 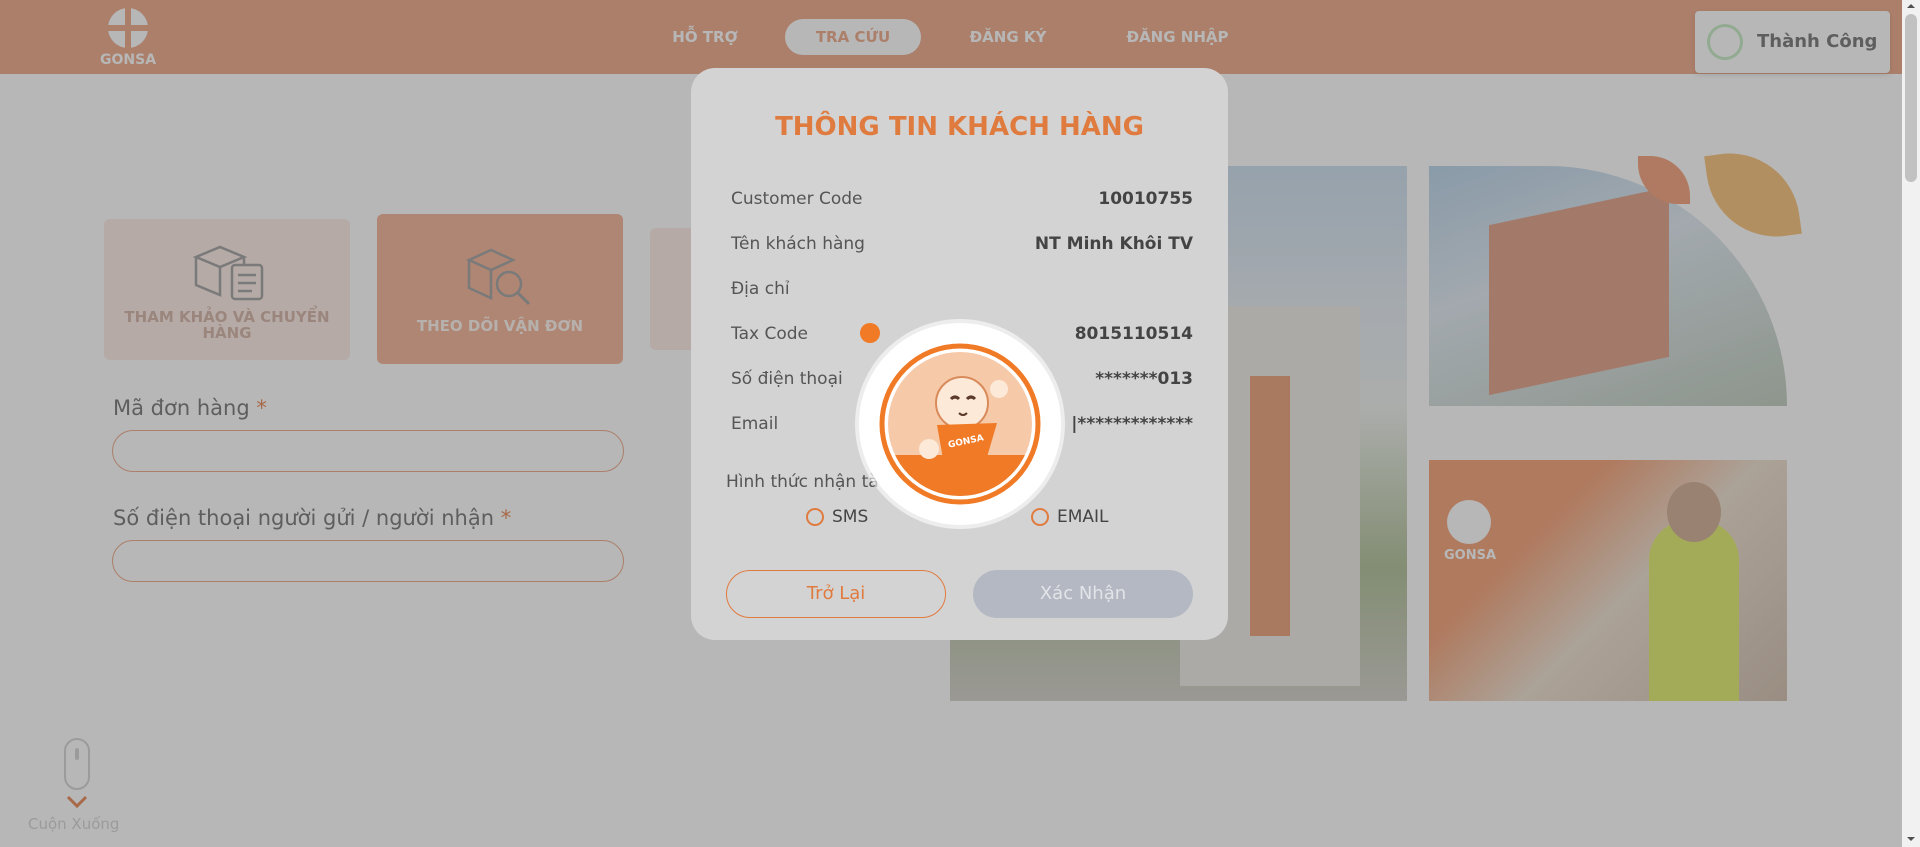 What do you see at coordinates (1145, 199) in the screenshot?
I see `customer-code-value: 10010755` at bounding box center [1145, 199].